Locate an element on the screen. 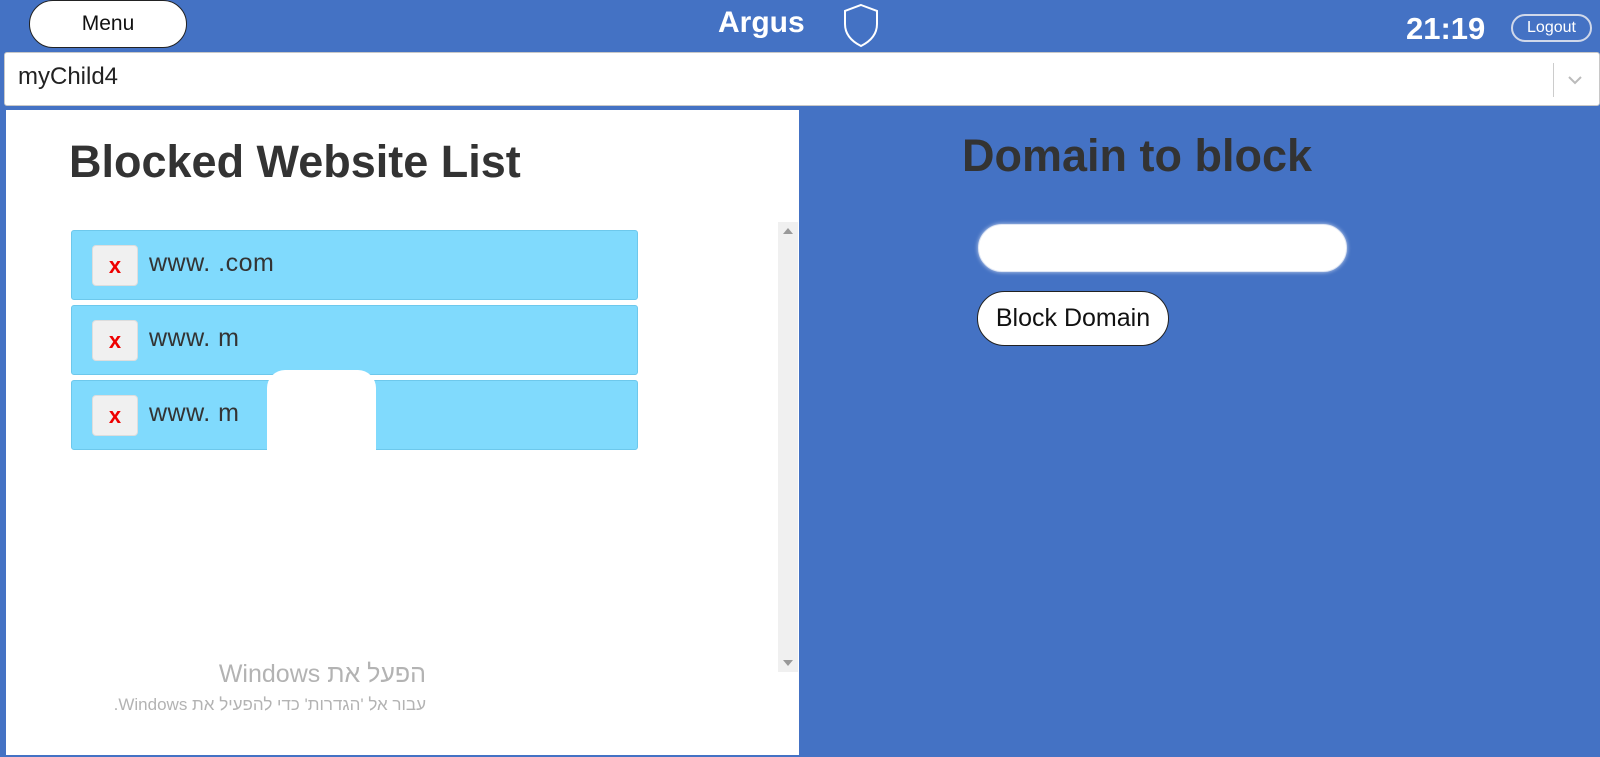 The width and height of the screenshot is (1600, 757). list-scrollbar is located at coordinates (788, 447).